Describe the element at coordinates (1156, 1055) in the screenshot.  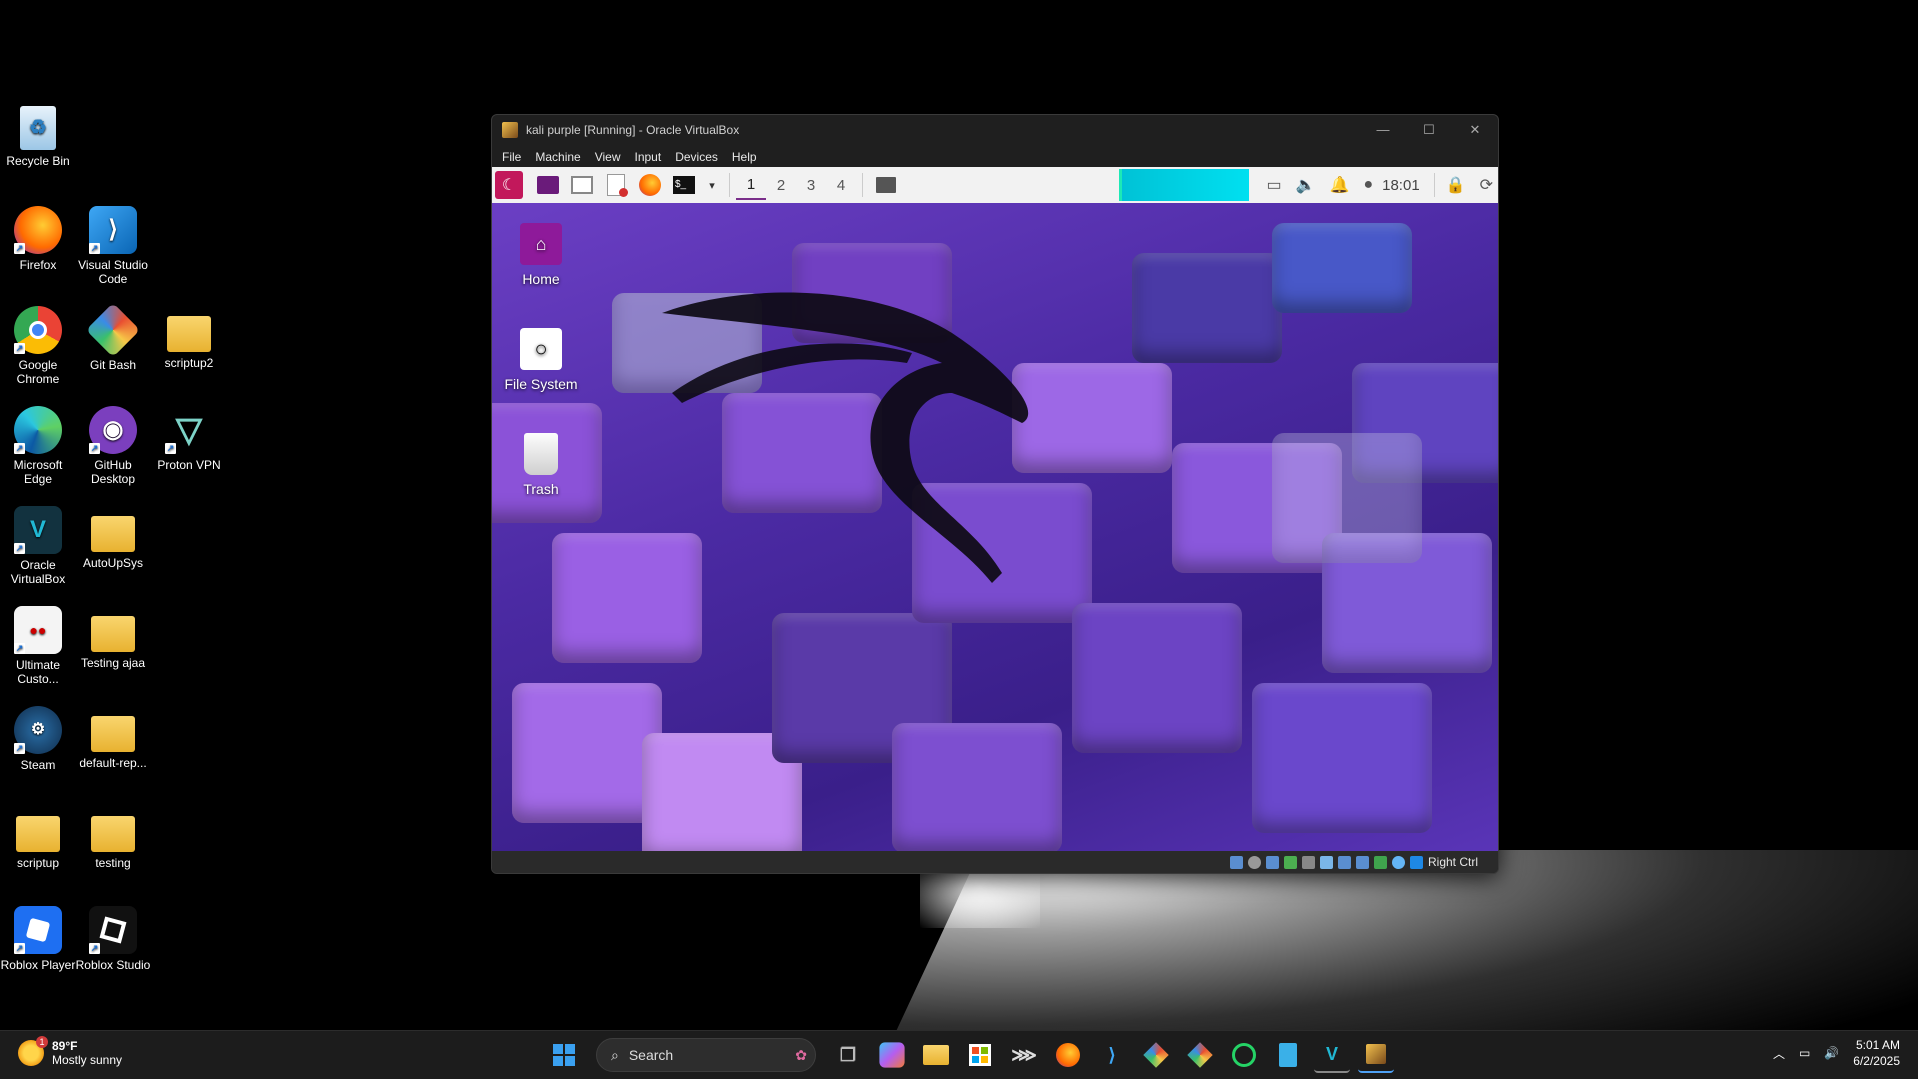
I see `git-taskbar-icon` at that location.